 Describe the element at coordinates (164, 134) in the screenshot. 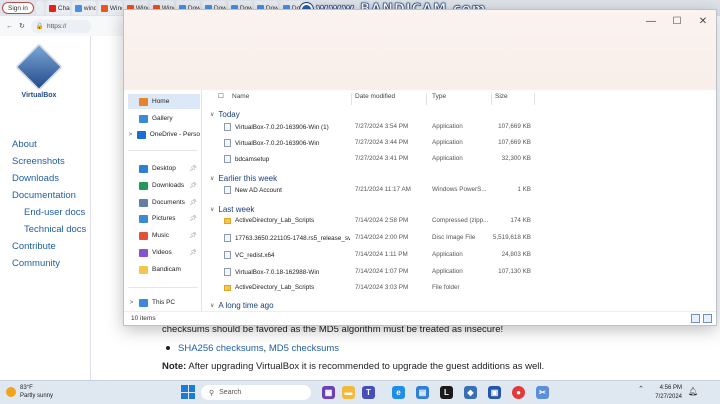

I see `nav-item: > OneDrive - Perso` at that location.